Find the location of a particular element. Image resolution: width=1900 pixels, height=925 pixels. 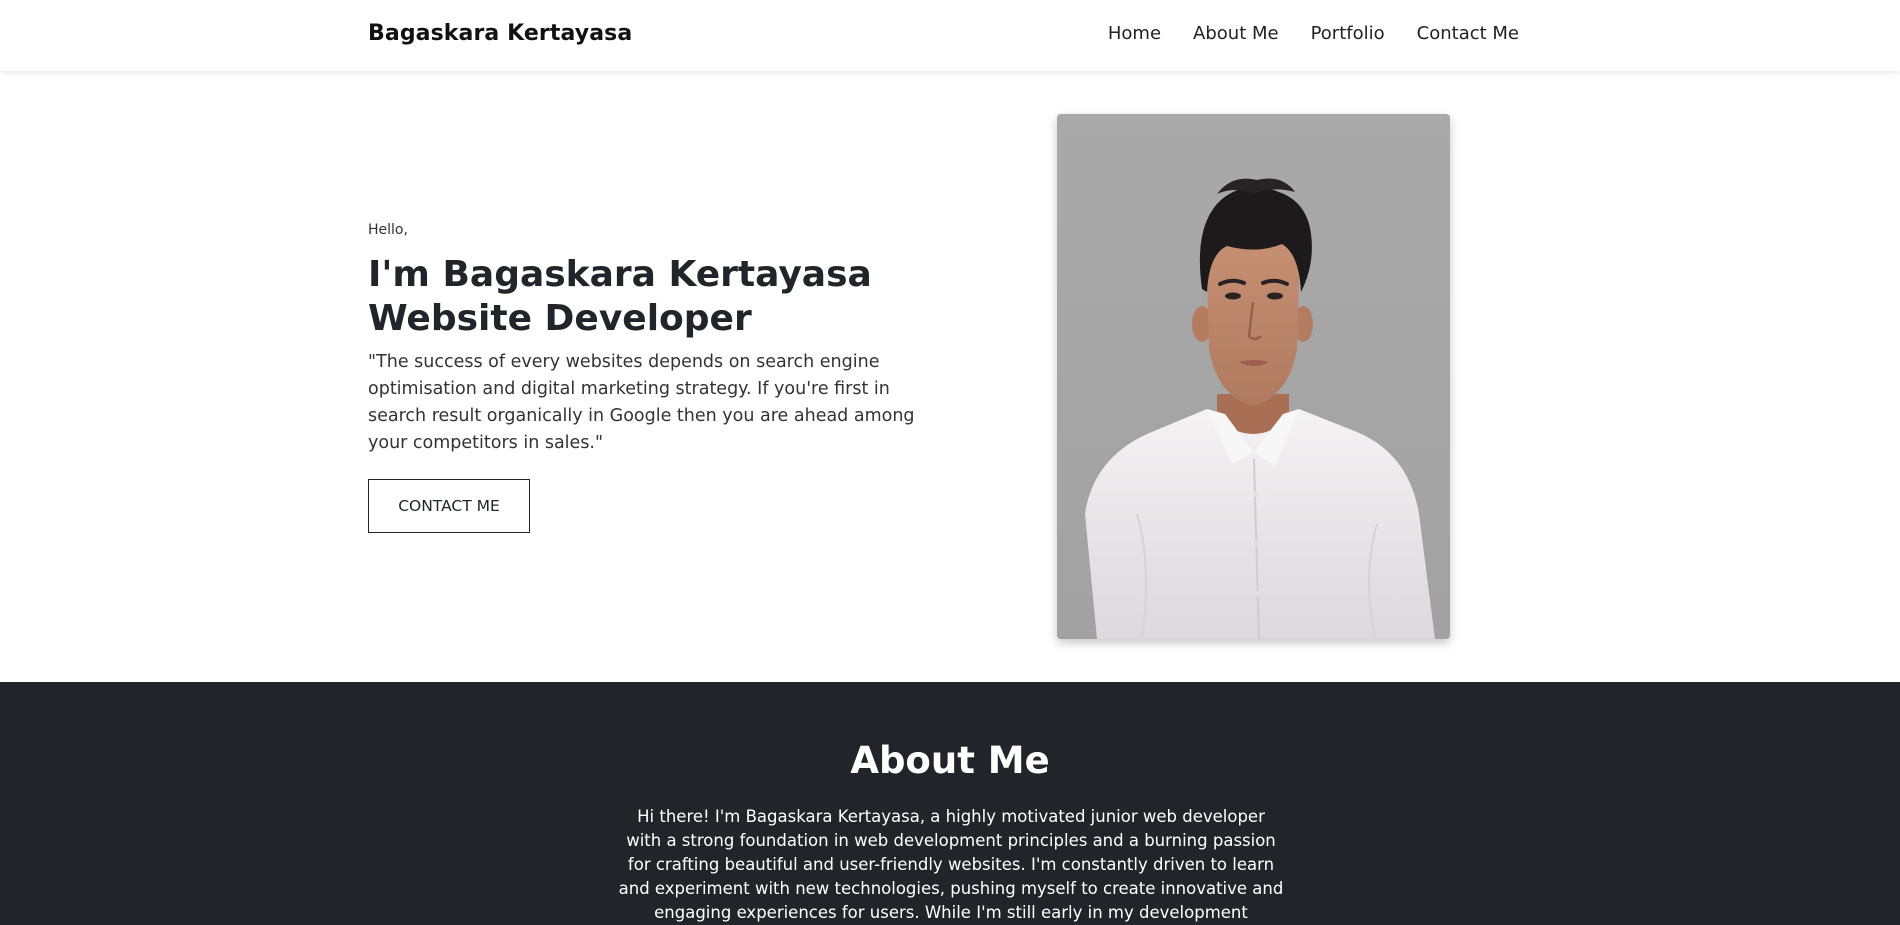

hero-greeting: Hello, is located at coordinates (388, 230).